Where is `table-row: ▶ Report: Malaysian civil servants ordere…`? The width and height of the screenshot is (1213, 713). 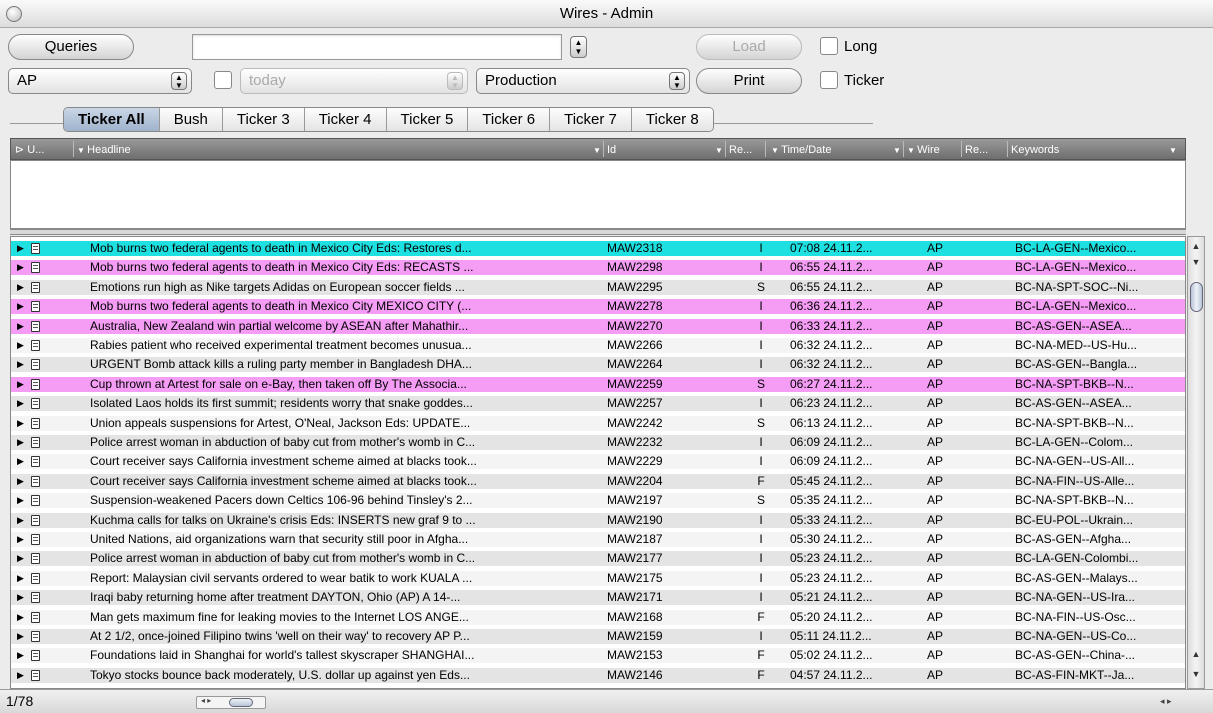 table-row: ▶ Report: Malaysian civil servants ordere… is located at coordinates (598, 578).